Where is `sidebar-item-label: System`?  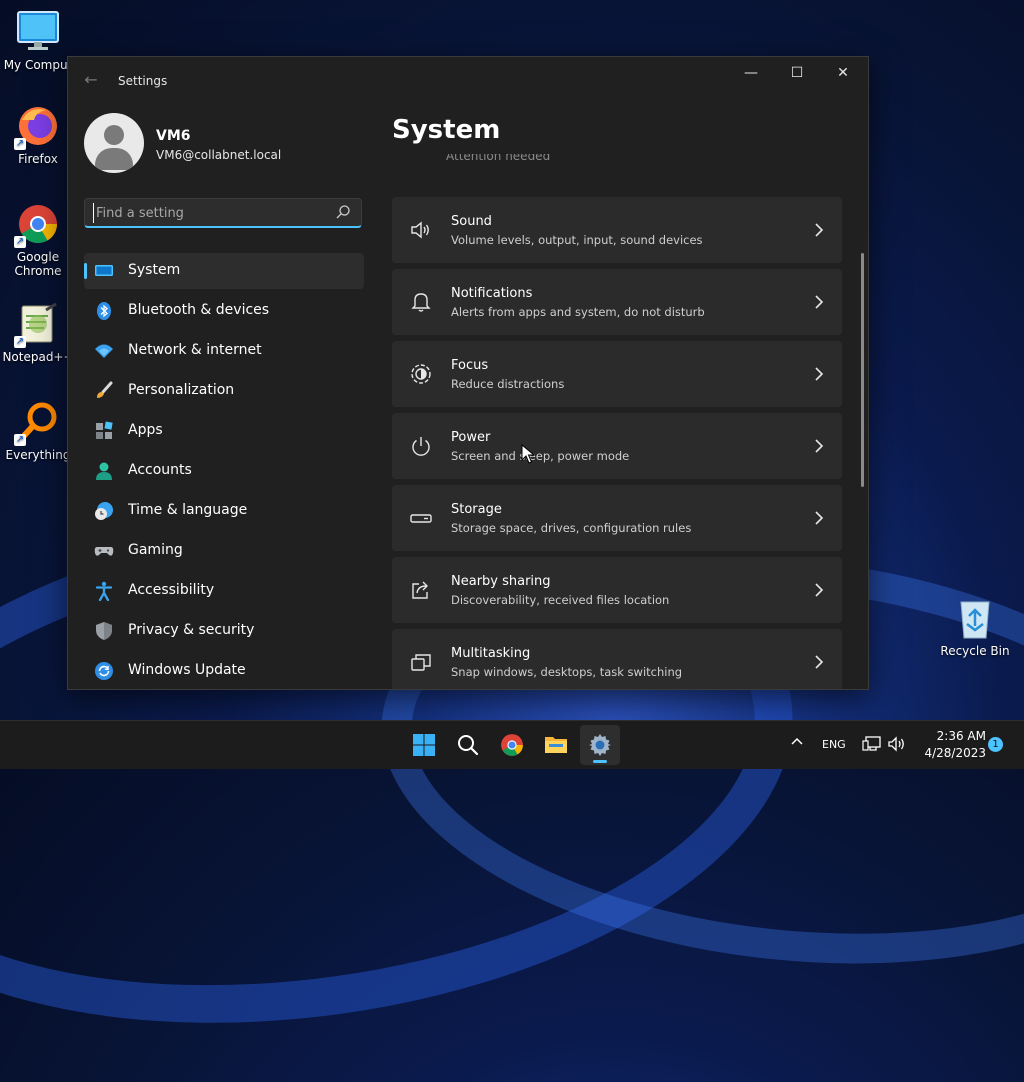 sidebar-item-label: System is located at coordinates (154, 270).